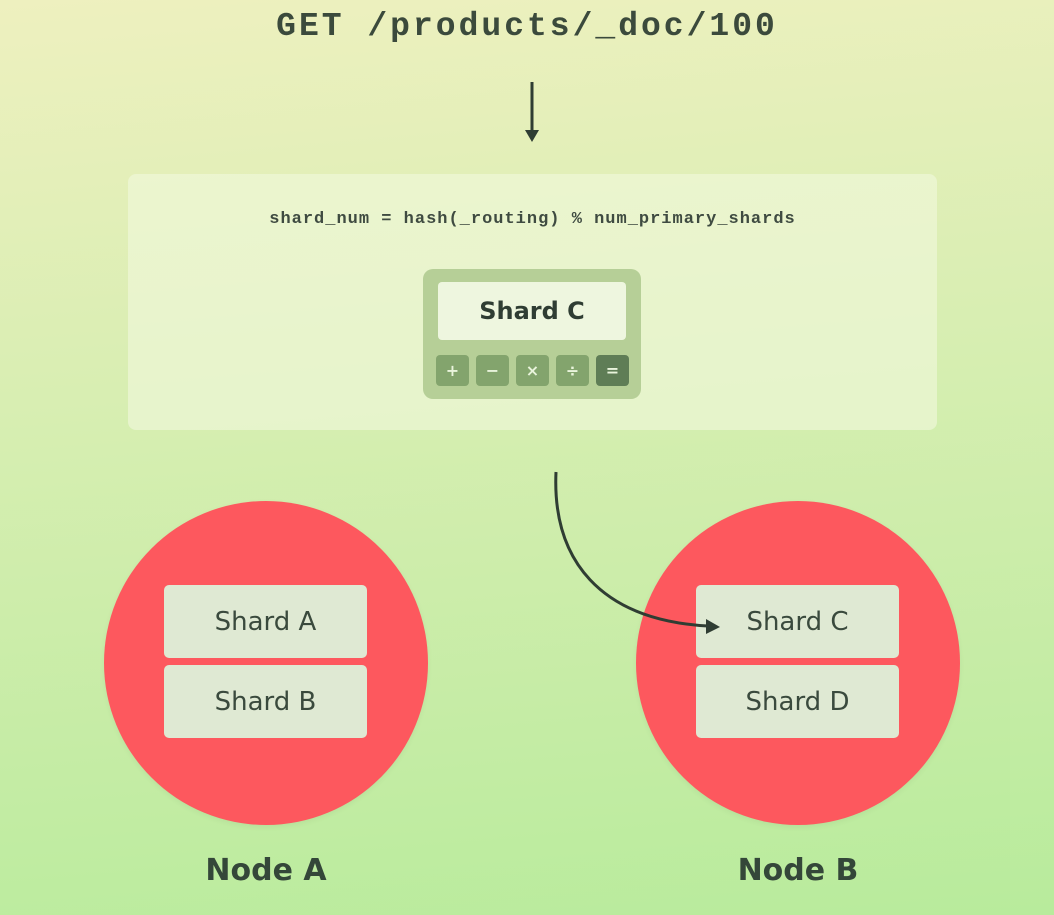  I want to click on divide-key: ÷, so click(572, 370).